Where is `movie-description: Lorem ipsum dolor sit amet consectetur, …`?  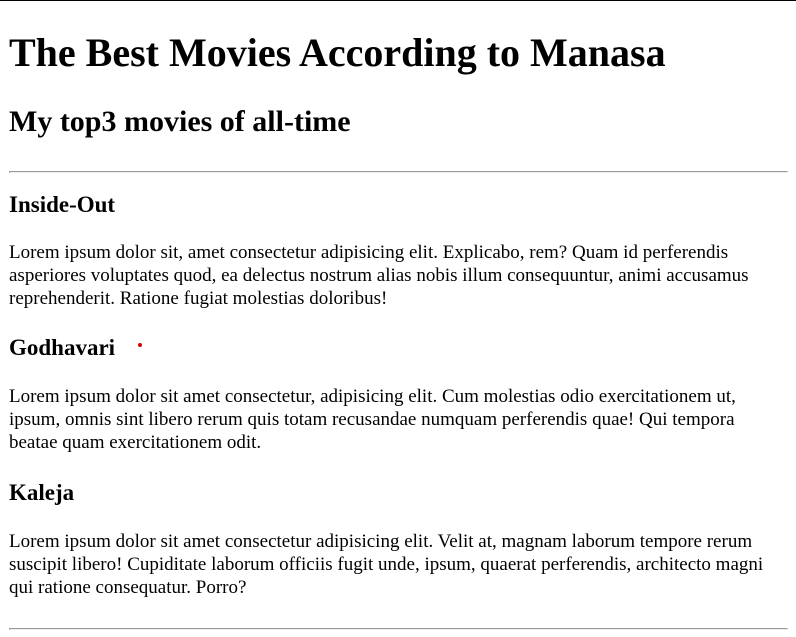 movie-description: Lorem ipsum dolor sit amet consectetur, … is located at coordinates (372, 419).